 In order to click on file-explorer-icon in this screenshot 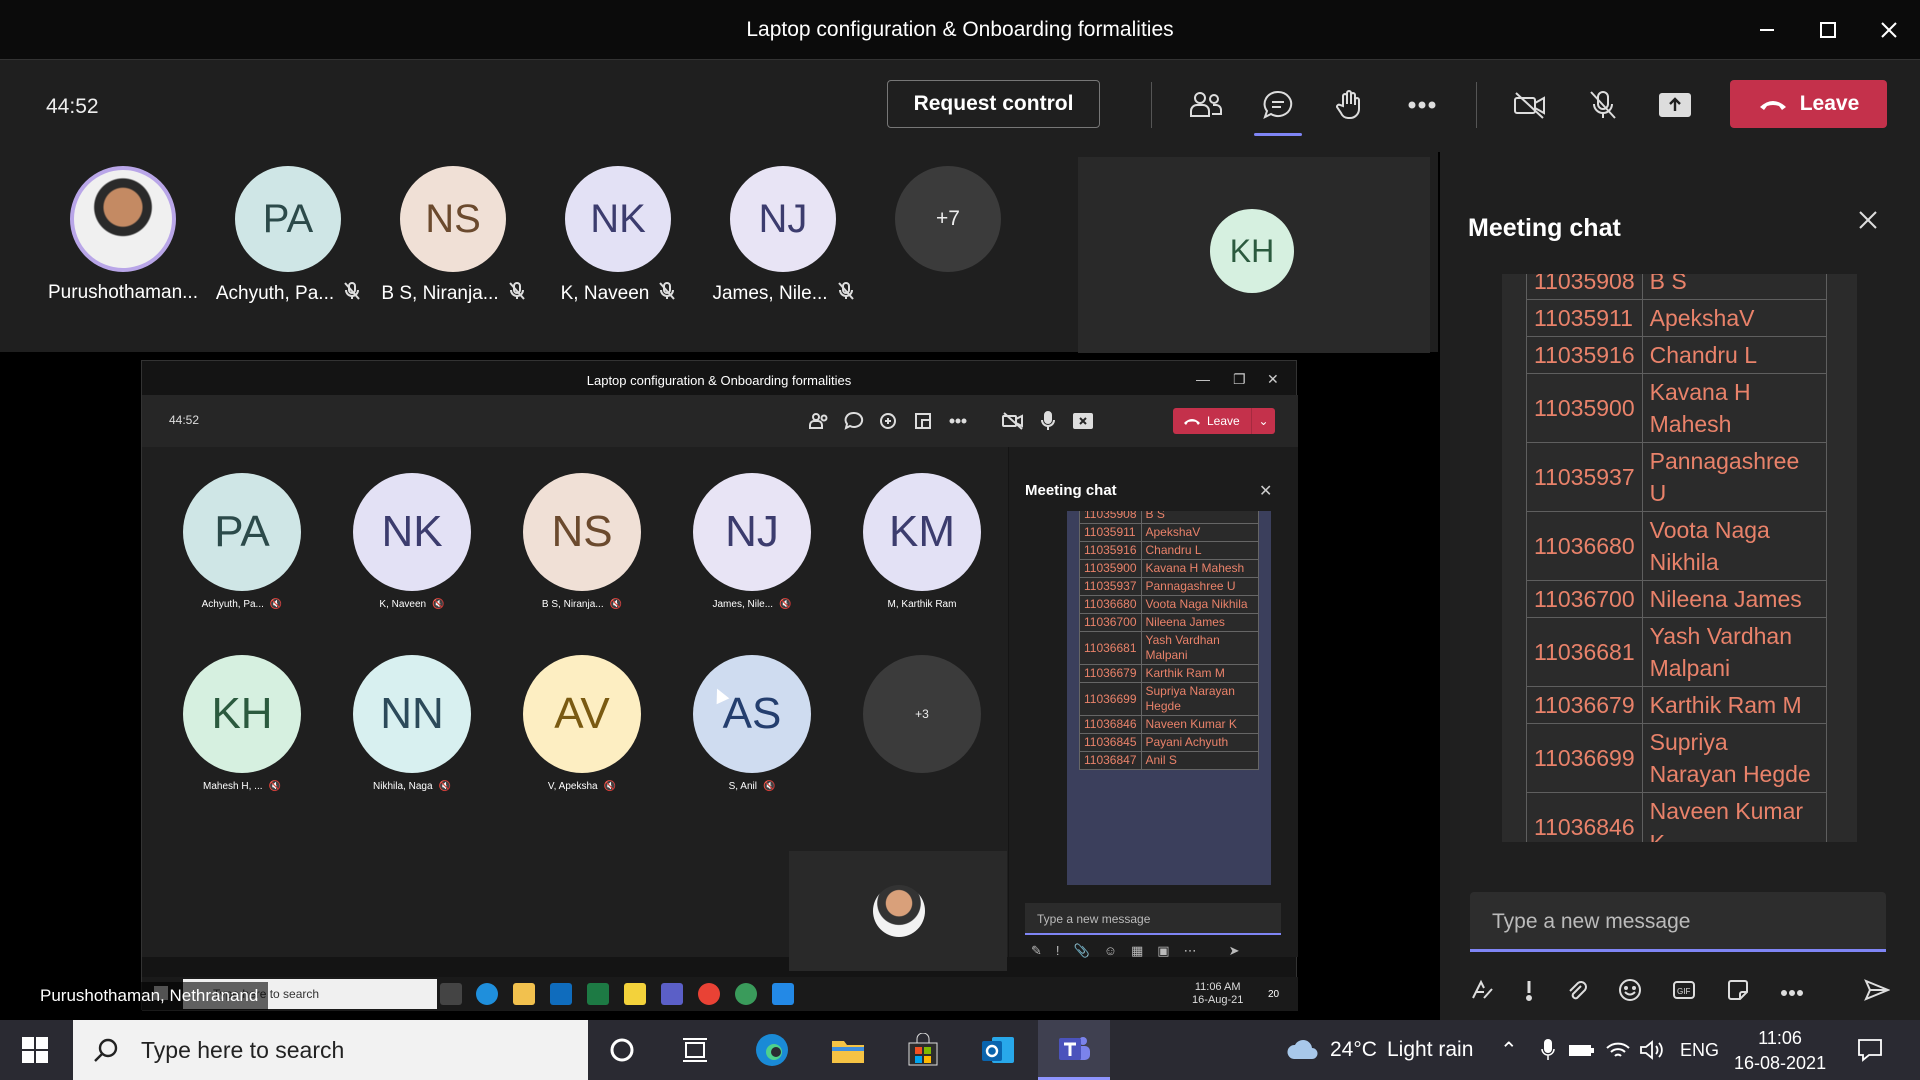, I will do `click(848, 1050)`.